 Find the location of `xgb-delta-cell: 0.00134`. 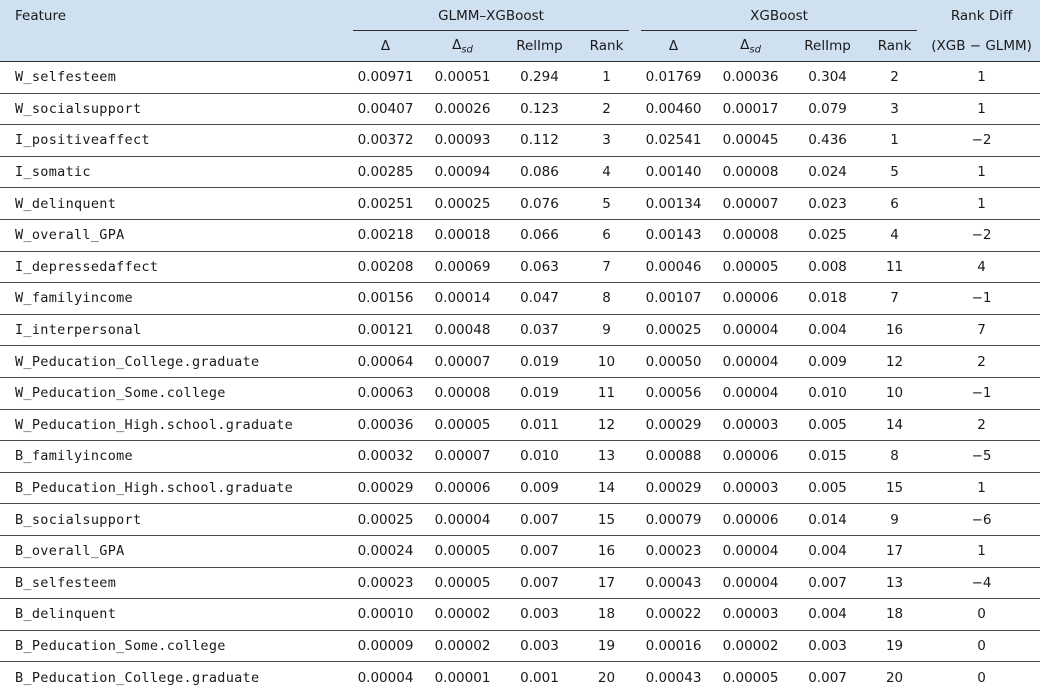

xgb-delta-cell: 0.00134 is located at coordinates (674, 203).